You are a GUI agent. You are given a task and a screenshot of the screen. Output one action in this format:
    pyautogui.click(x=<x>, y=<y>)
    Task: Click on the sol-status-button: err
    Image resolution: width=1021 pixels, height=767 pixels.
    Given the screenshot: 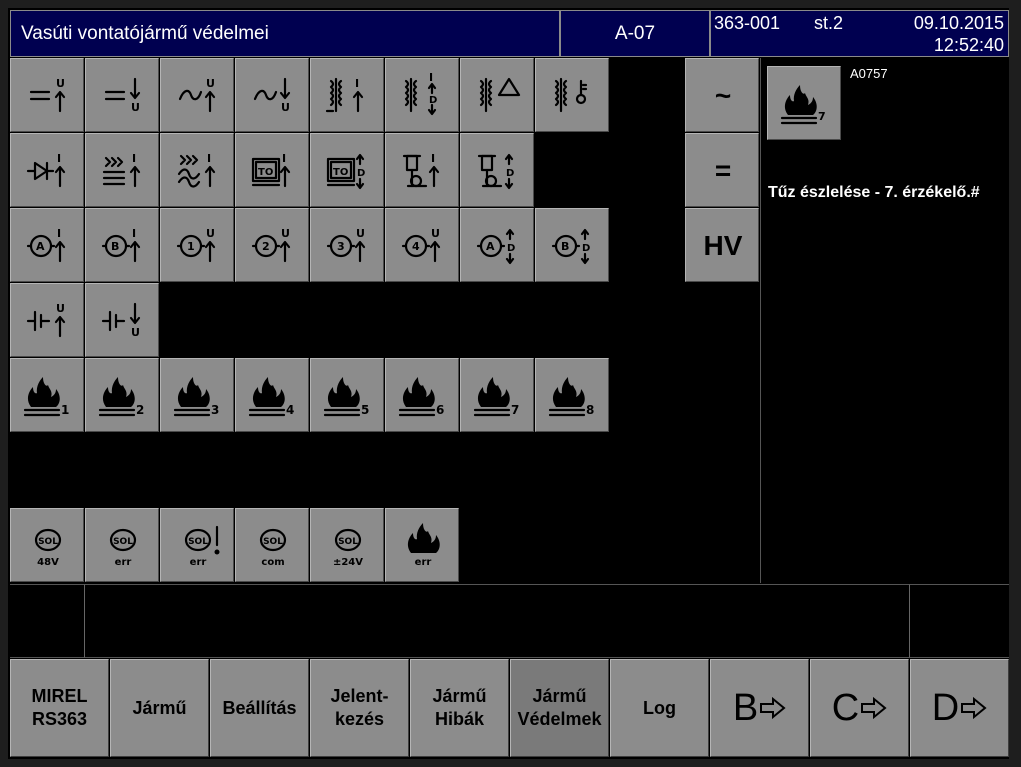 What is the action you would take?
    pyautogui.click(x=422, y=545)
    